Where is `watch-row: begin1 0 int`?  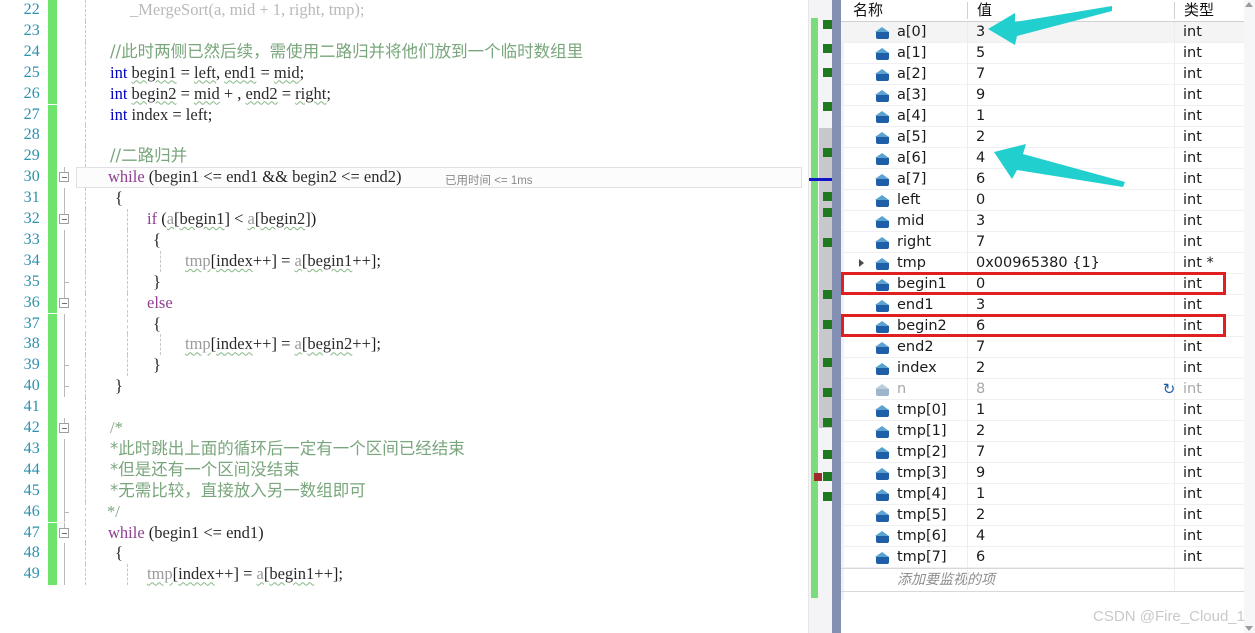
watch-row: begin1 0 int is located at coordinates (1048, 284).